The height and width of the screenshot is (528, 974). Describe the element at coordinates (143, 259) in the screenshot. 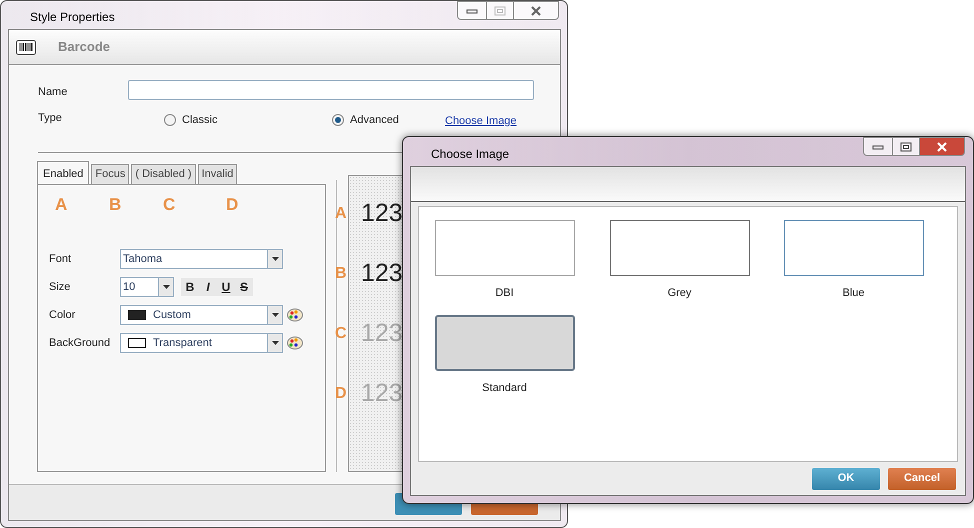

I see `dropdown-value: Tahoma` at that location.